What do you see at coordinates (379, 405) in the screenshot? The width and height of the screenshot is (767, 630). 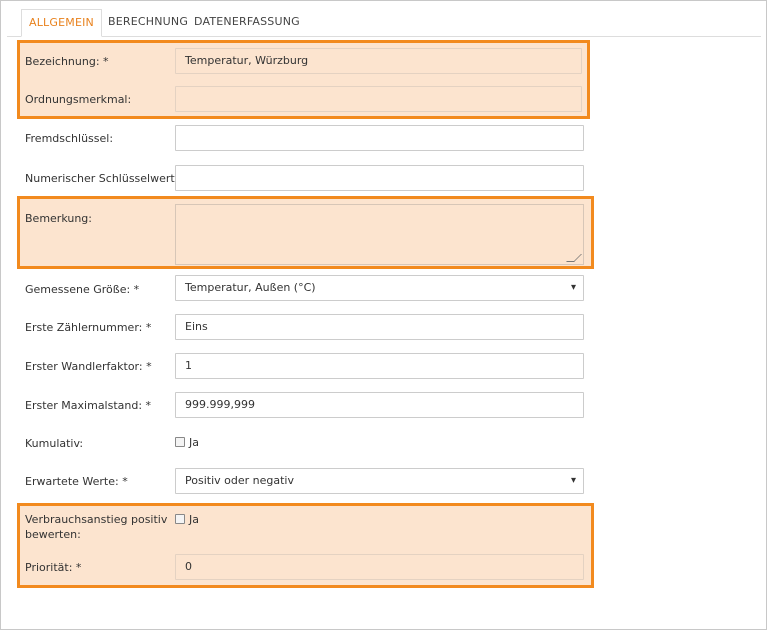 I see `erster-maximalstand-field: 999.999,999` at bounding box center [379, 405].